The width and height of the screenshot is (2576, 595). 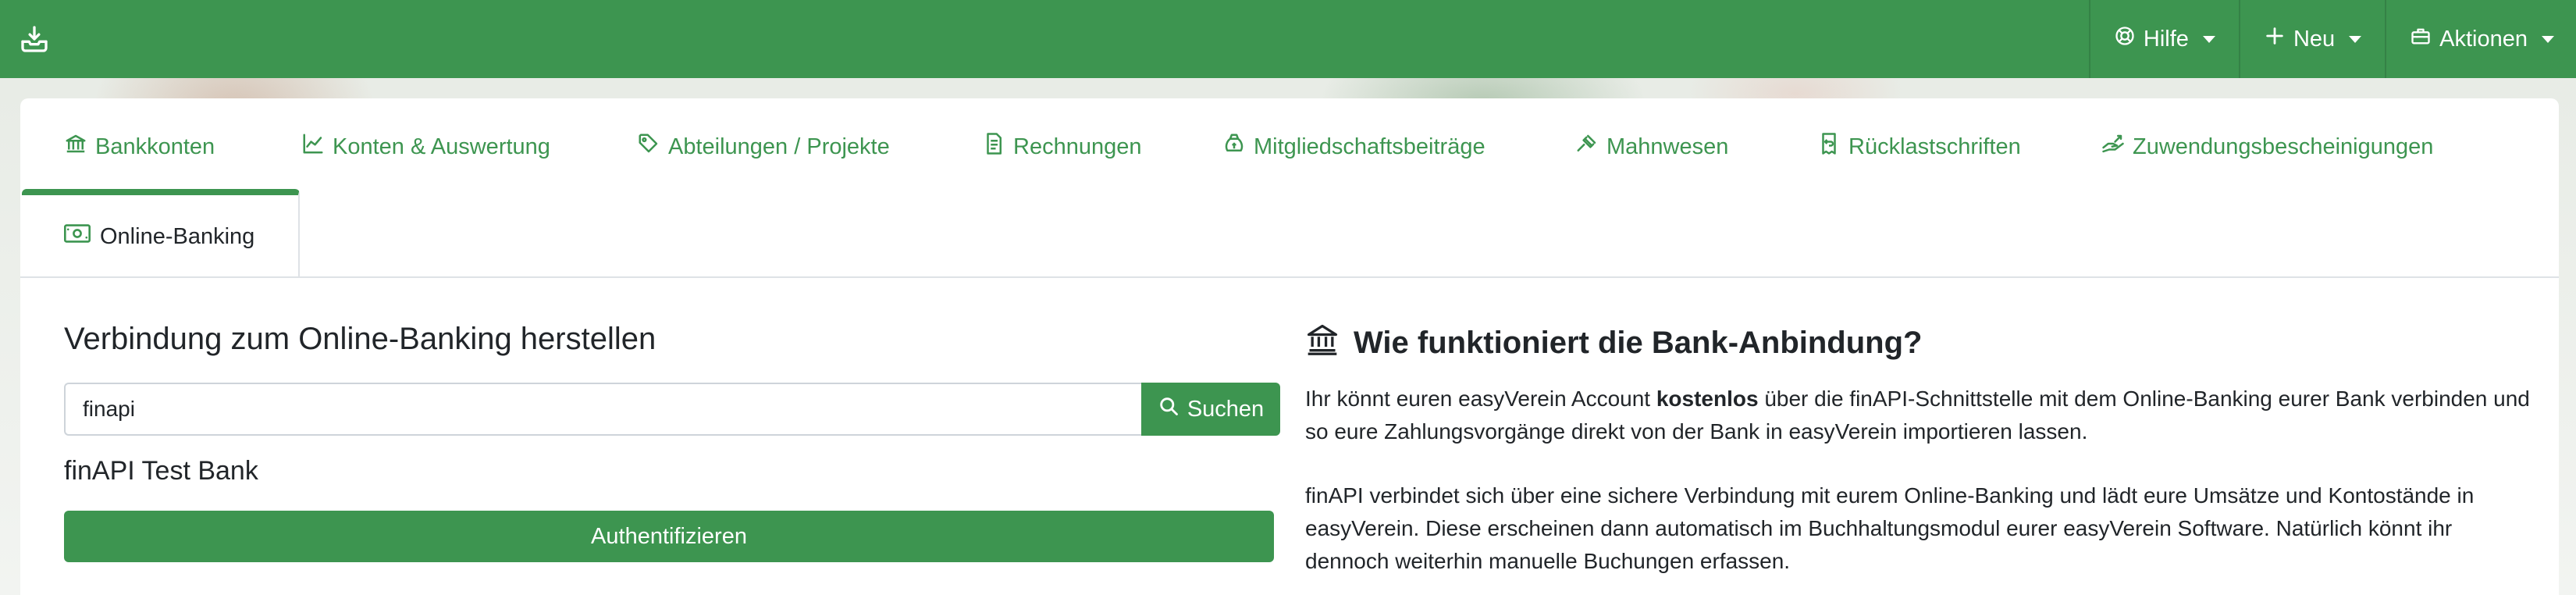 What do you see at coordinates (177, 236) in the screenshot?
I see `tab-label: Online-Banking` at bounding box center [177, 236].